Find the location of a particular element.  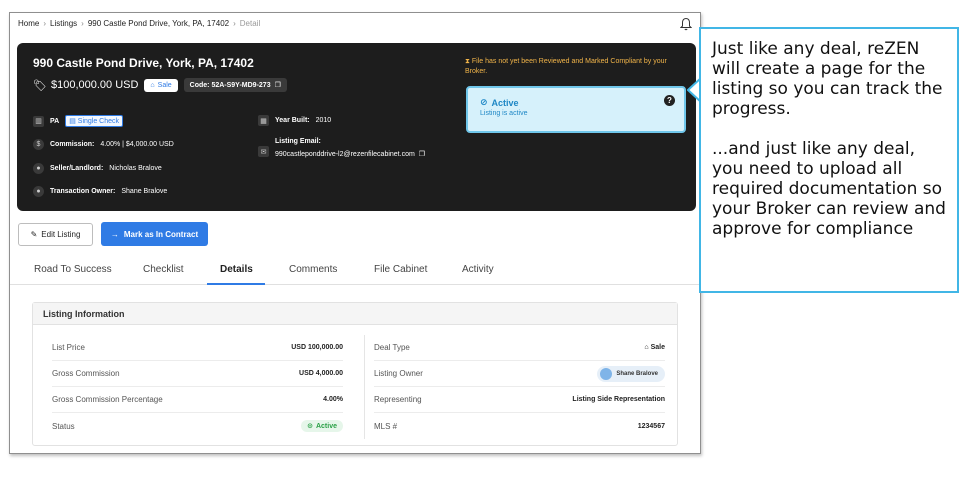

column-divider is located at coordinates (364, 387).